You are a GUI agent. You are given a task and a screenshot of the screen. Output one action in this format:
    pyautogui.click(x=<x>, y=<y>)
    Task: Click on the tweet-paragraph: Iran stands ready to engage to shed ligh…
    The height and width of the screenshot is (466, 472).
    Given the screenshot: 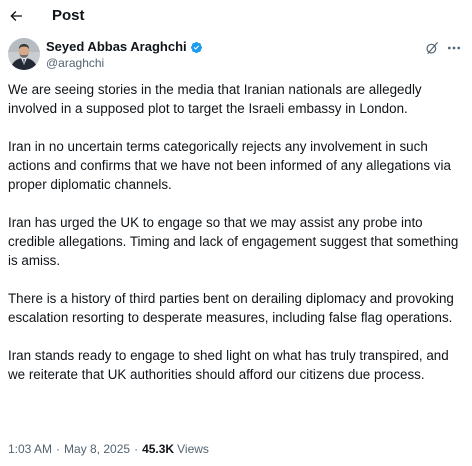 What is the action you would take?
    pyautogui.click(x=228, y=365)
    